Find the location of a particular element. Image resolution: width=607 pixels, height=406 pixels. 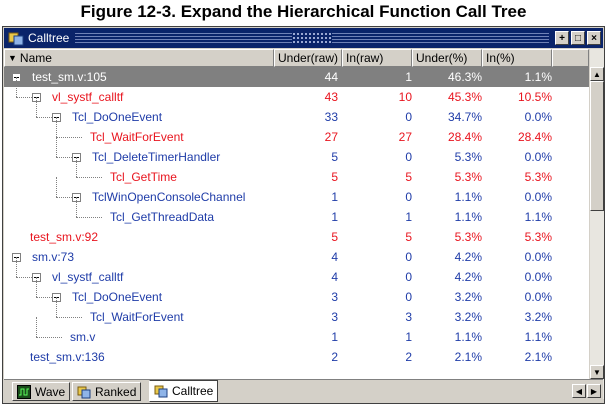

close-button: × is located at coordinates (594, 38).